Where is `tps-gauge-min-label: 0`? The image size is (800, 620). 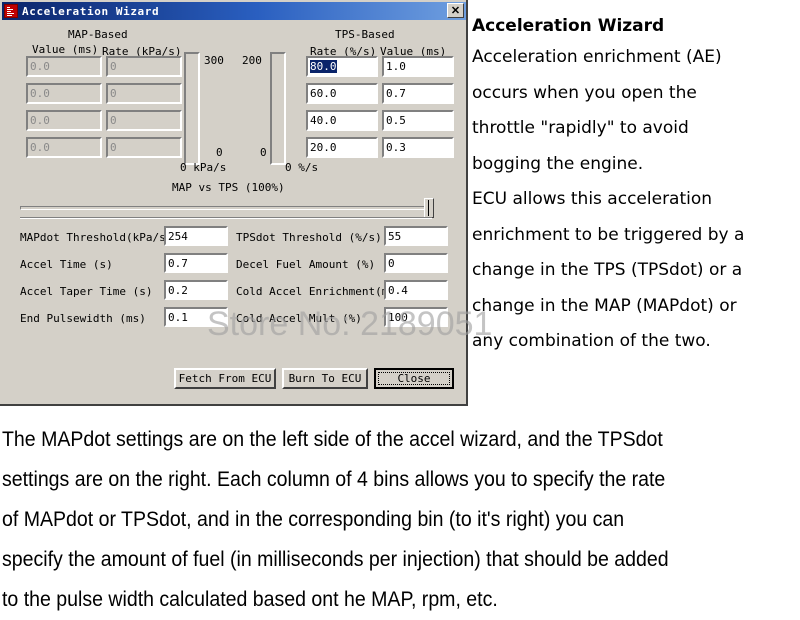
tps-gauge-min-label: 0 is located at coordinates (263, 152).